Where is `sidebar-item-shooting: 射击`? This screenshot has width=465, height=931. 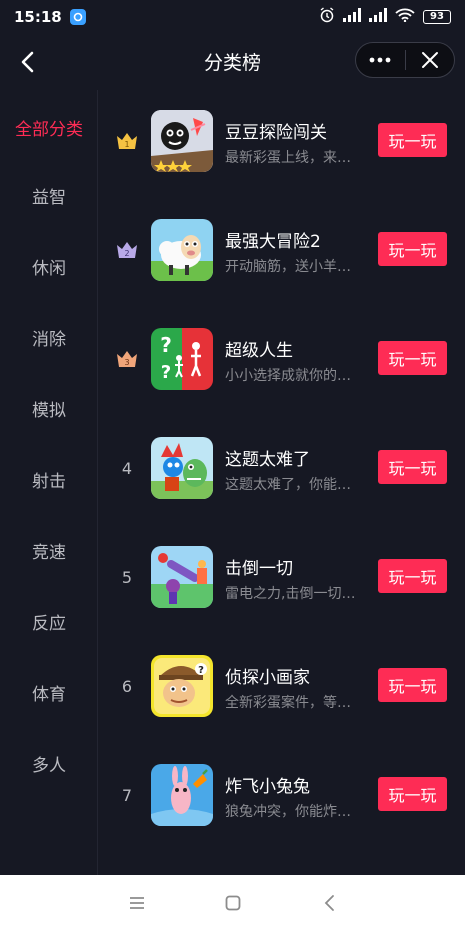 sidebar-item-shooting: 射击 is located at coordinates (49, 479).